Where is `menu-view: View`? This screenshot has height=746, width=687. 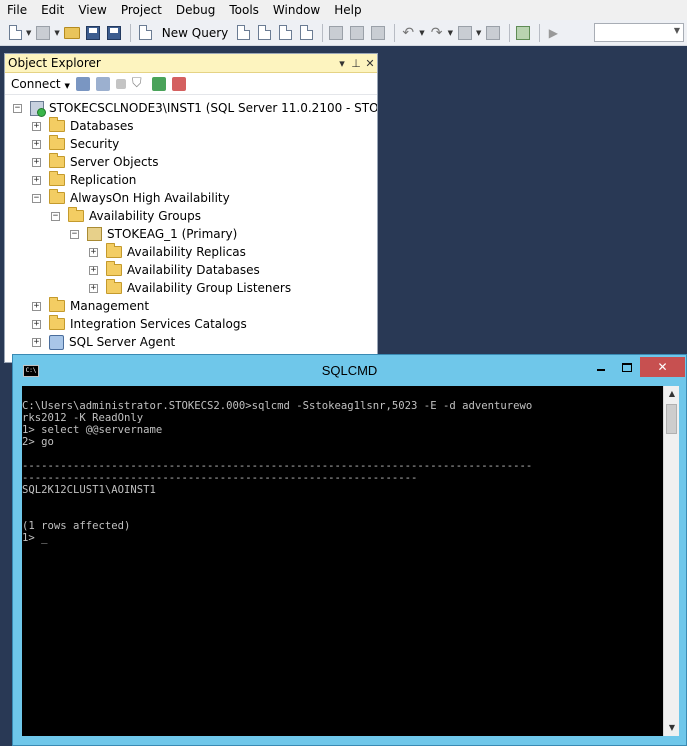 menu-view: View is located at coordinates (92, 10).